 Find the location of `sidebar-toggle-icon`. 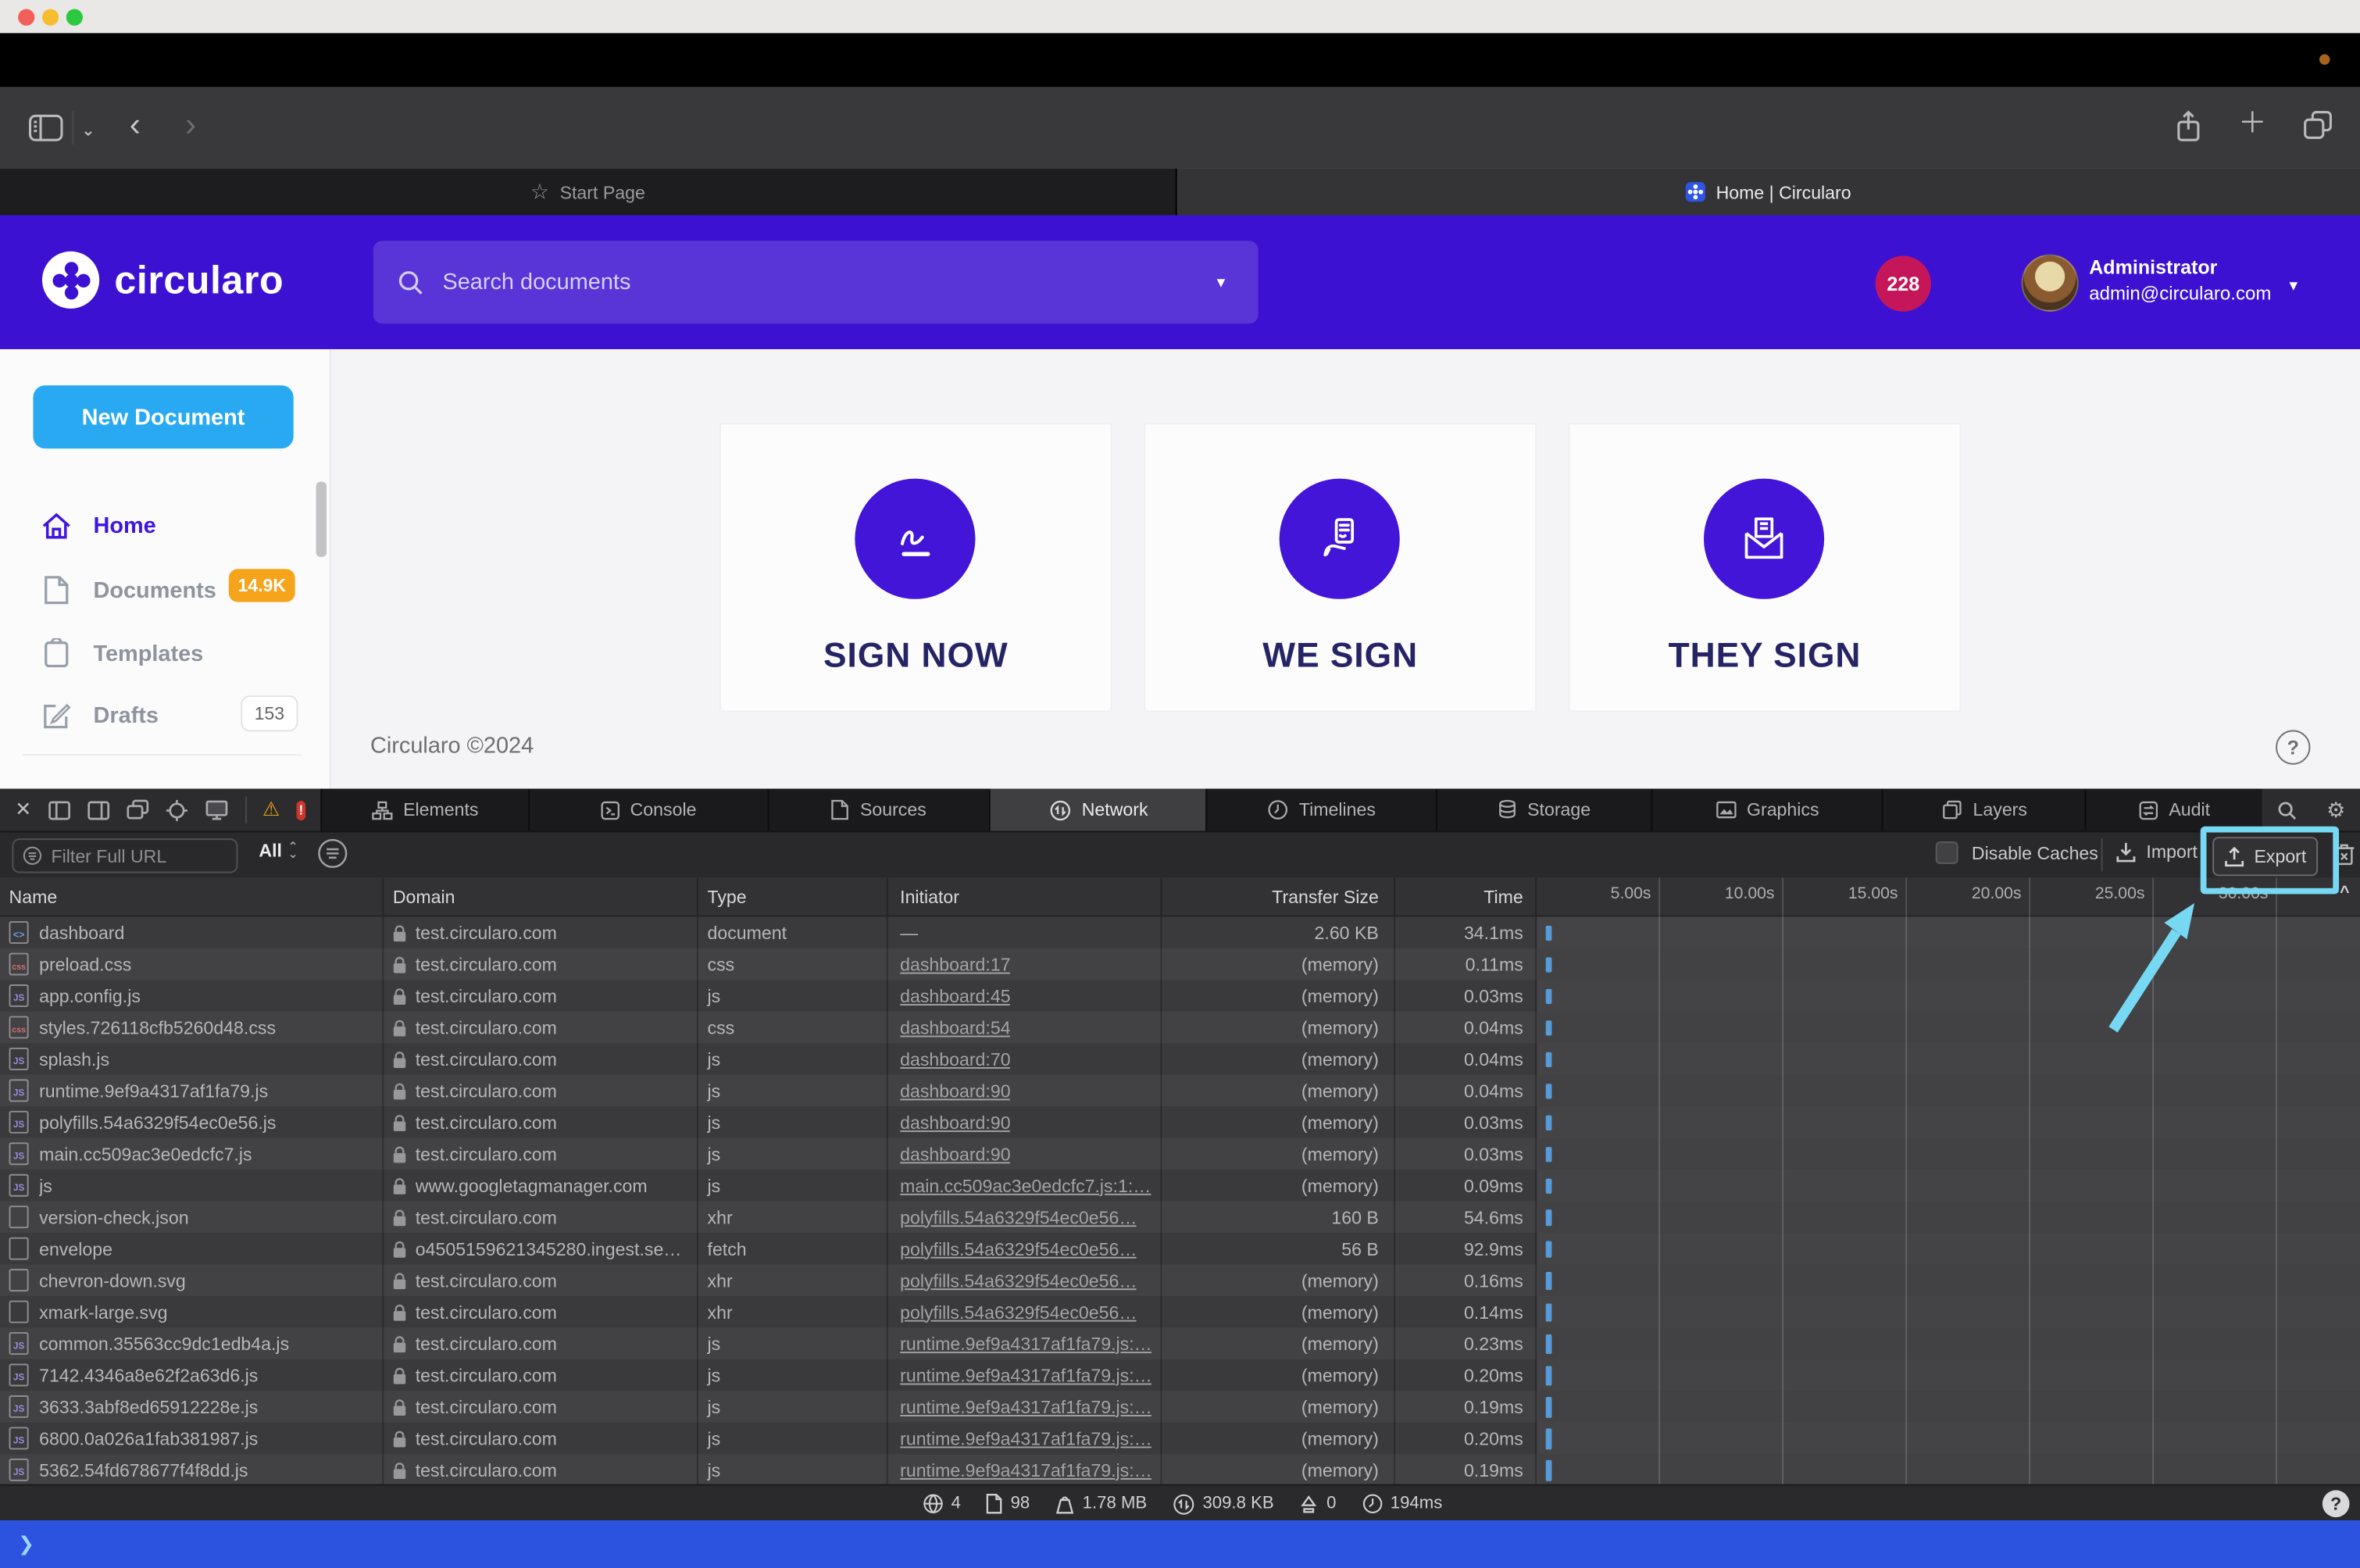

sidebar-toggle-icon is located at coordinates (45, 128).